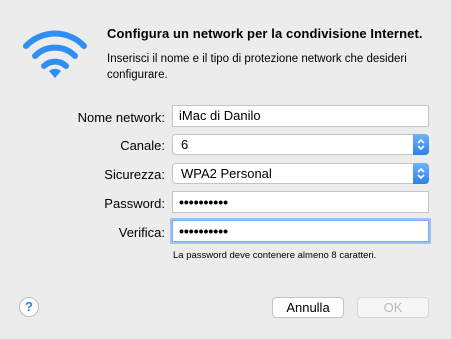 The width and height of the screenshot is (451, 339). What do you see at coordinates (300, 116) in the screenshot?
I see `network-name-input: iMac di Danilo` at bounding box center [300, 116].